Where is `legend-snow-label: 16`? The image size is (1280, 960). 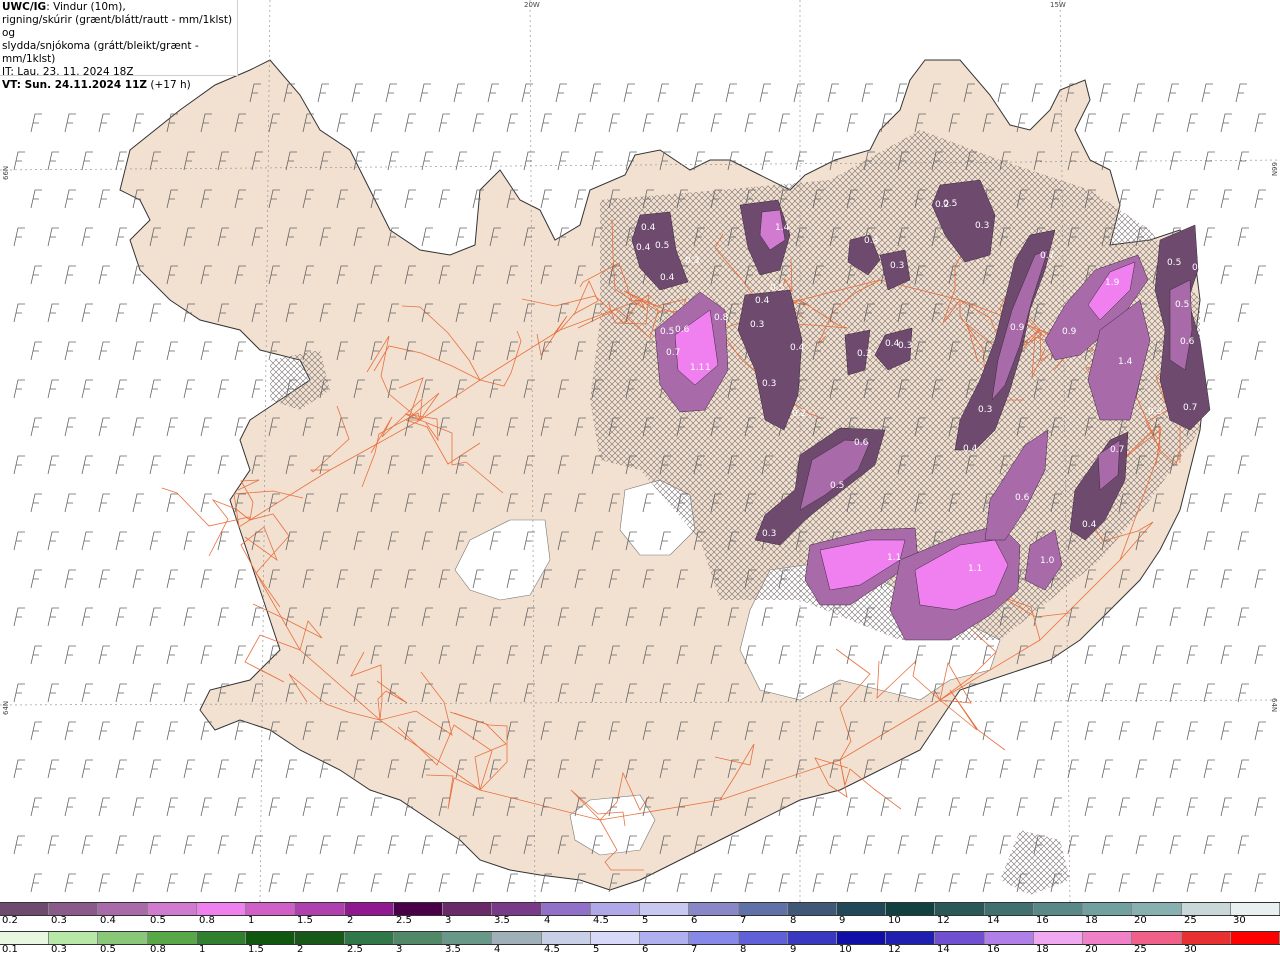
legend-snow-label: 16 is located at coordinates (1042, 920).